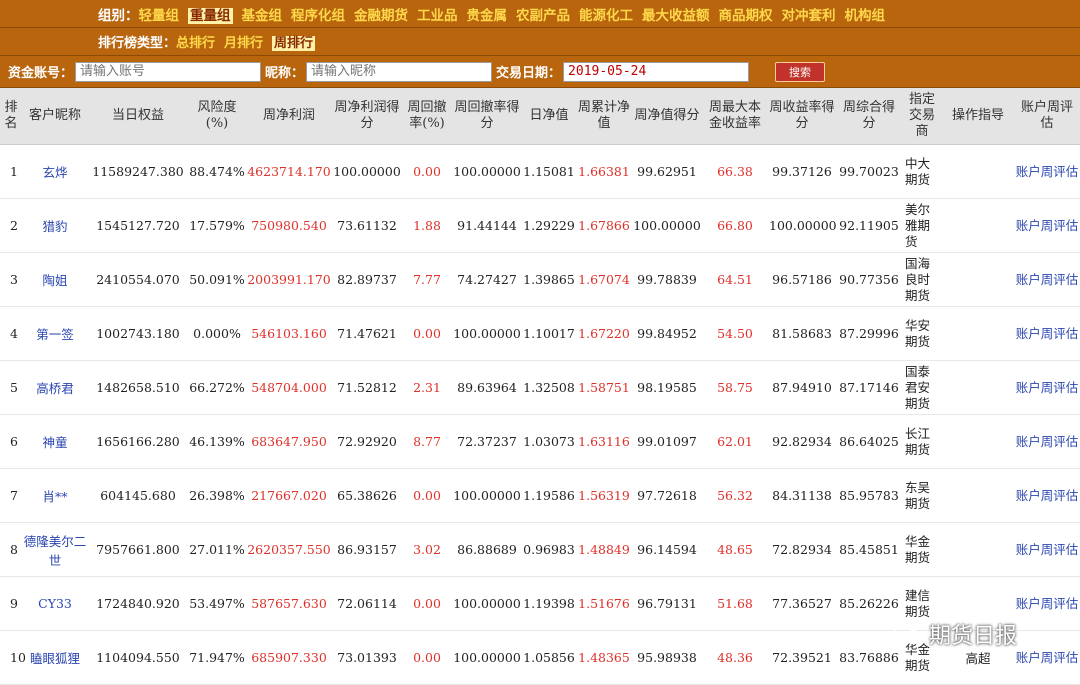 The image size is (1080, 685). I want to click on client-nickname-link: 瞌眼狐狸, so click(55, 658).